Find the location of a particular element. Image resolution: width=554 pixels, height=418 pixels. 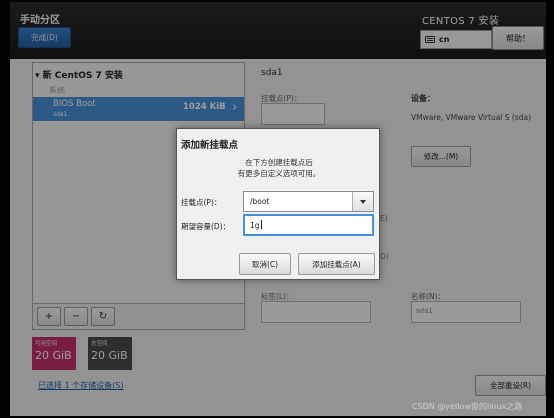

capacity-label: 期望容量(D)： is located at coordinates (206, 226).